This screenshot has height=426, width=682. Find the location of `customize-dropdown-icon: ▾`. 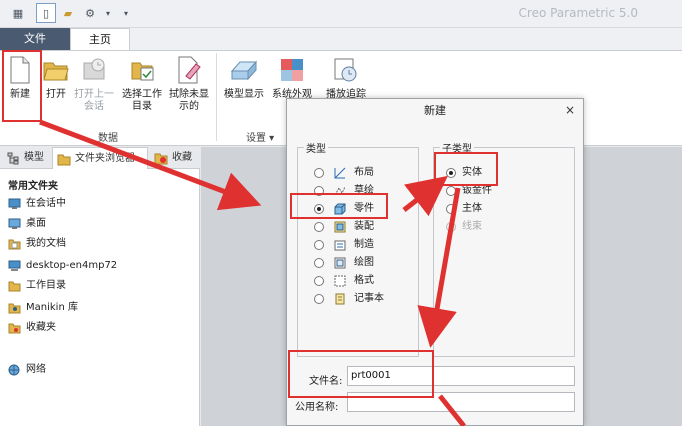

customize-dropdown-icon: ▾ is located at coordinates (126, 13).